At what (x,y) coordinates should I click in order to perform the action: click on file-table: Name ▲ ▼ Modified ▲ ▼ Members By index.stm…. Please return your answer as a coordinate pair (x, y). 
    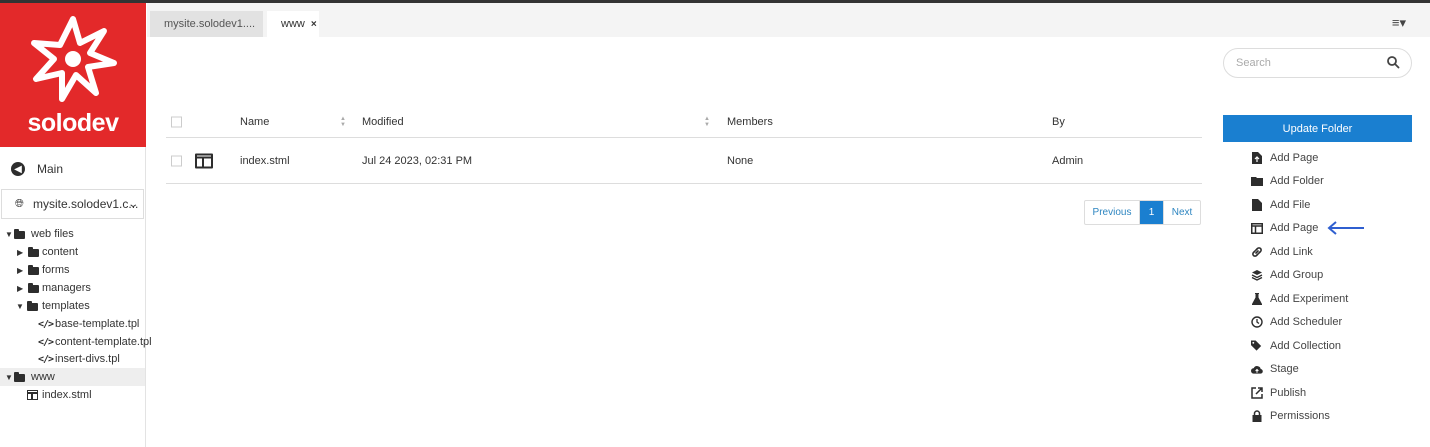
    Looking at the image, I should click on (684, 145).